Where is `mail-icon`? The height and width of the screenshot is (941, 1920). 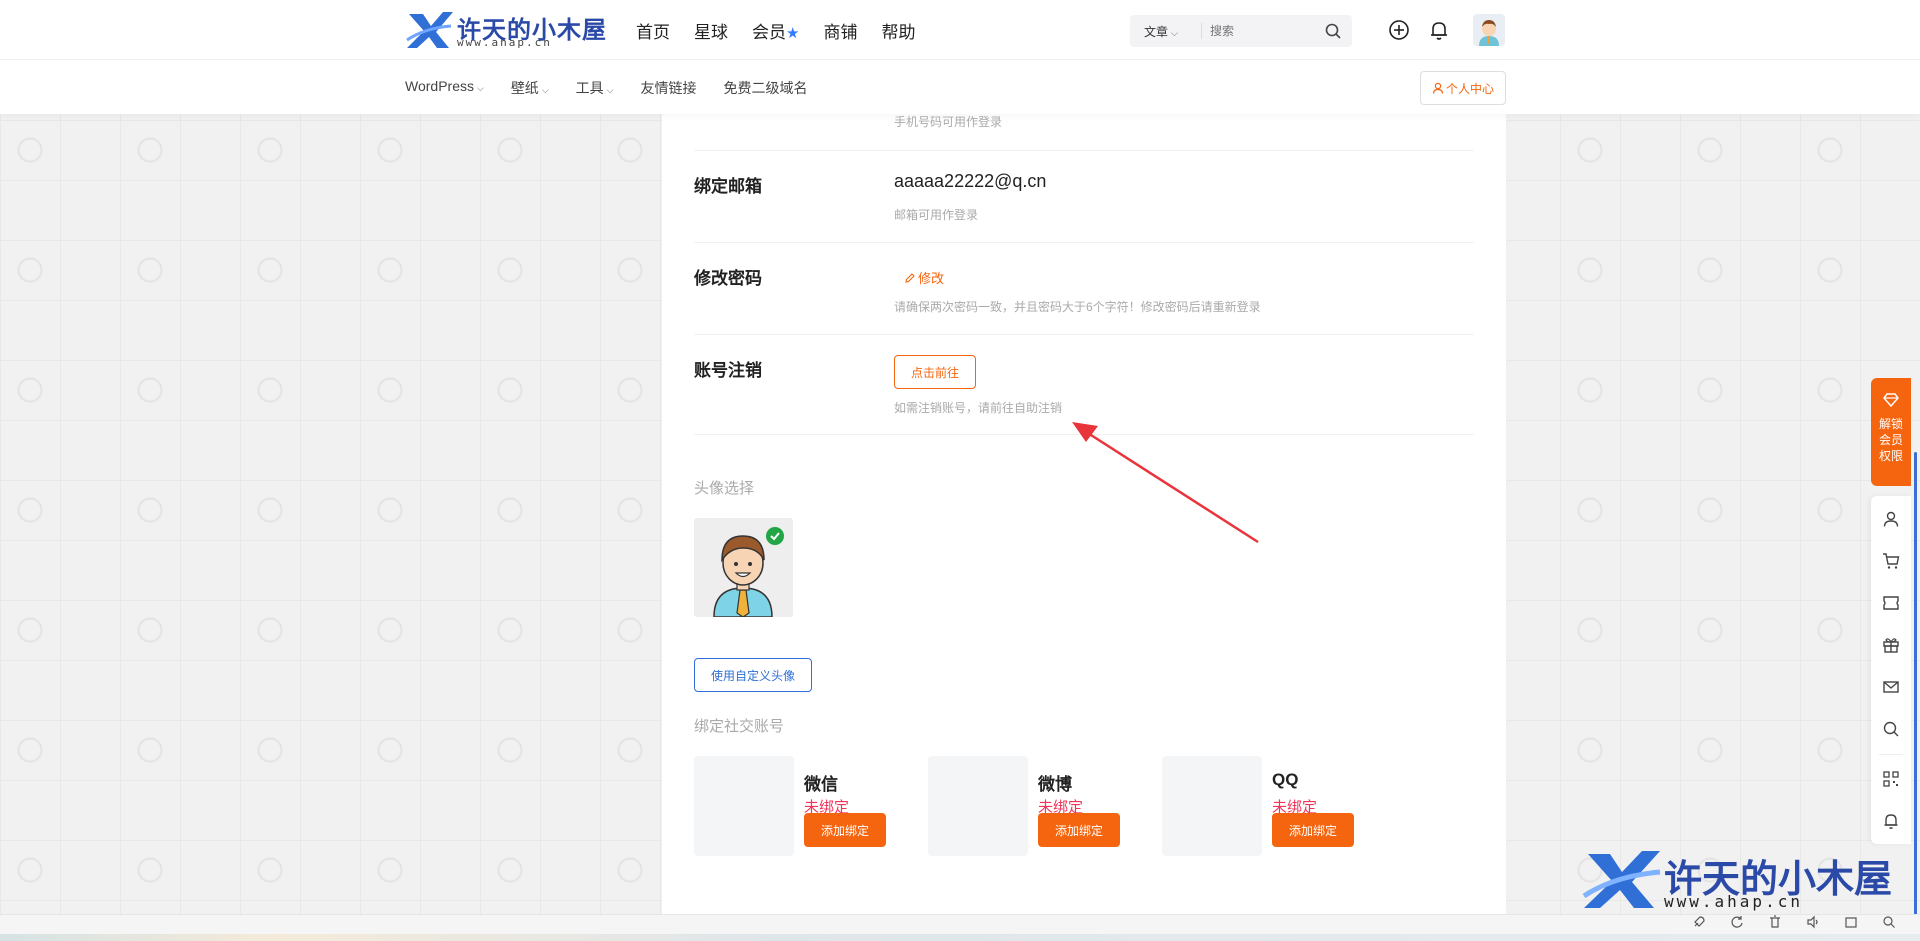 mail-icon is located at coordinates (1891, 687).